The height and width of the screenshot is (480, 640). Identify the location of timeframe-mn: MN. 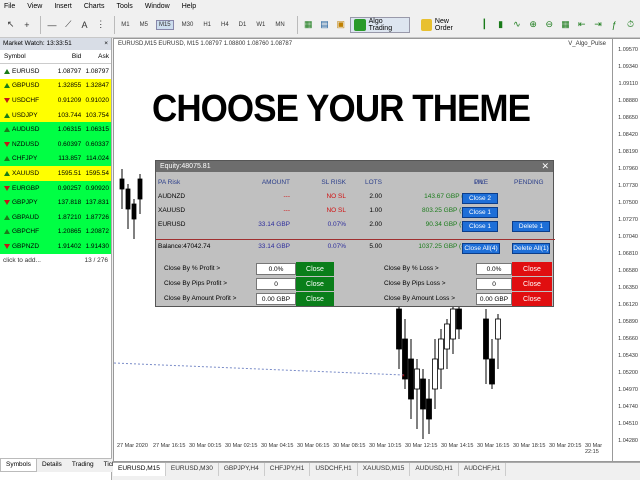
(279, 25).